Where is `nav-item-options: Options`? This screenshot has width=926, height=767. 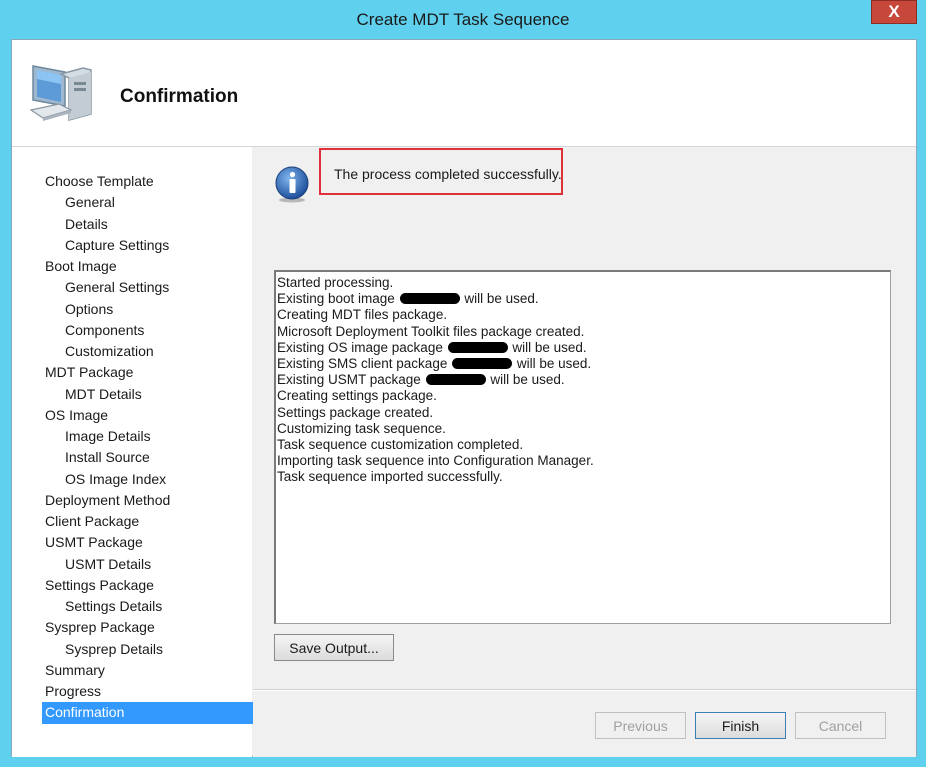
nav-item-options: Options is located at coordinates (148, 309).